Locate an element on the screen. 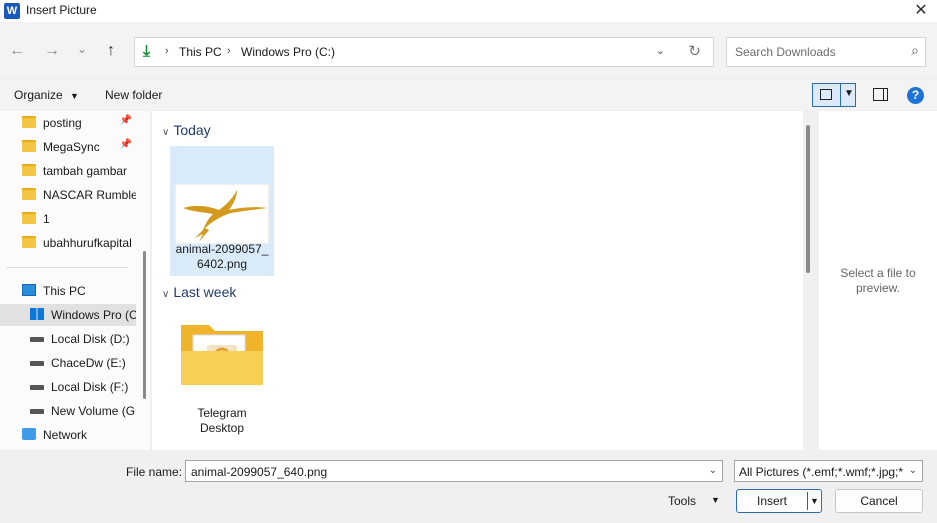 This screenshot has height=523, width=937. sidebar-item-label: Windows Pro (C is located at coordinates (93, 315).